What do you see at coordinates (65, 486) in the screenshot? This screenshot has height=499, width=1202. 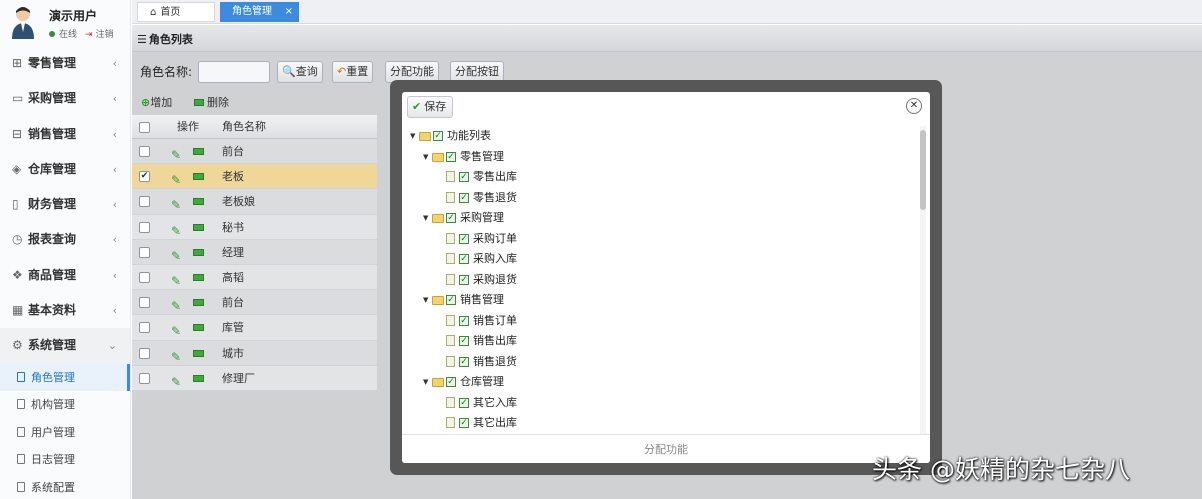 I see `submenu-config: 系统配置` at bounding box center [65, 486].